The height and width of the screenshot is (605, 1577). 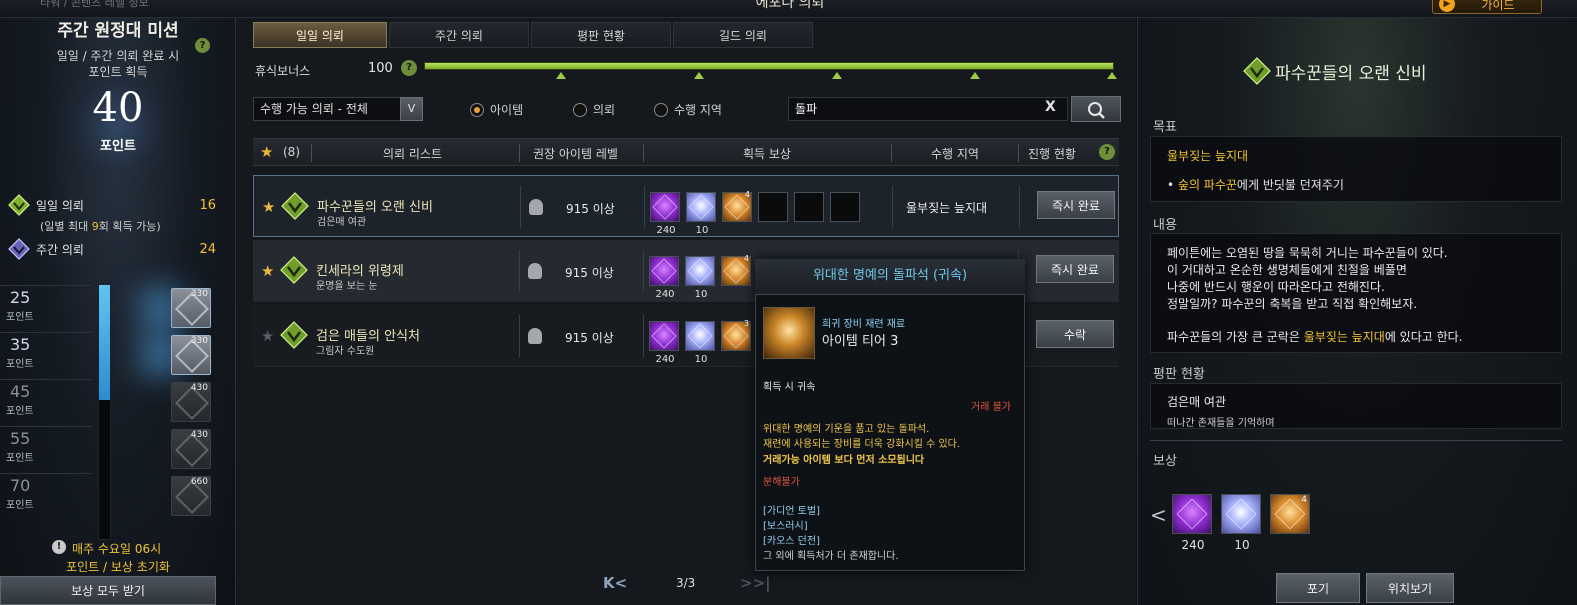 What do you see at coordinates (781, 482) in the screenshot?
I see `tooltip-no-disassemble: 분해불가` at bounding box center [781, 482].